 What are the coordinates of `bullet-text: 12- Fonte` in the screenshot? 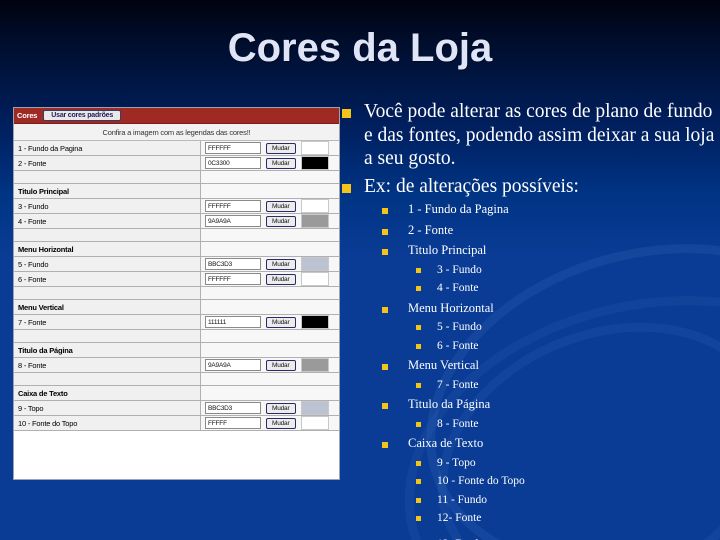 It's located at (459, 518).